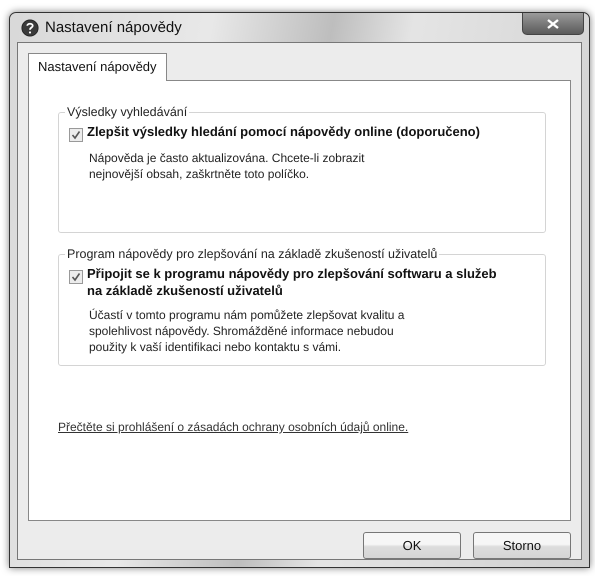 The image size is (595, 576). I want to click on group-title: Výsledky vyhledávání, so click(127, 112).